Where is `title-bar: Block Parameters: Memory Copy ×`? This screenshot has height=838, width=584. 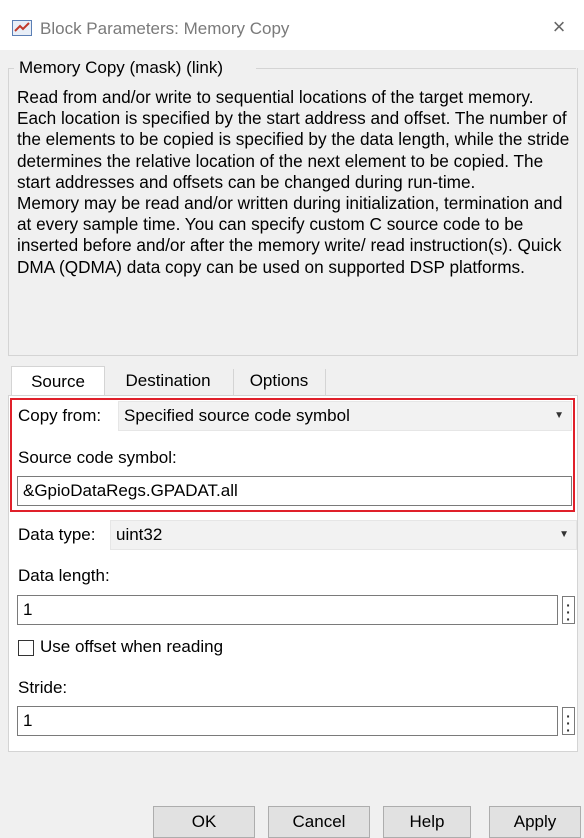 title-bar: Block Parameters: Memory Copy × is located at coordinates (292, 25).